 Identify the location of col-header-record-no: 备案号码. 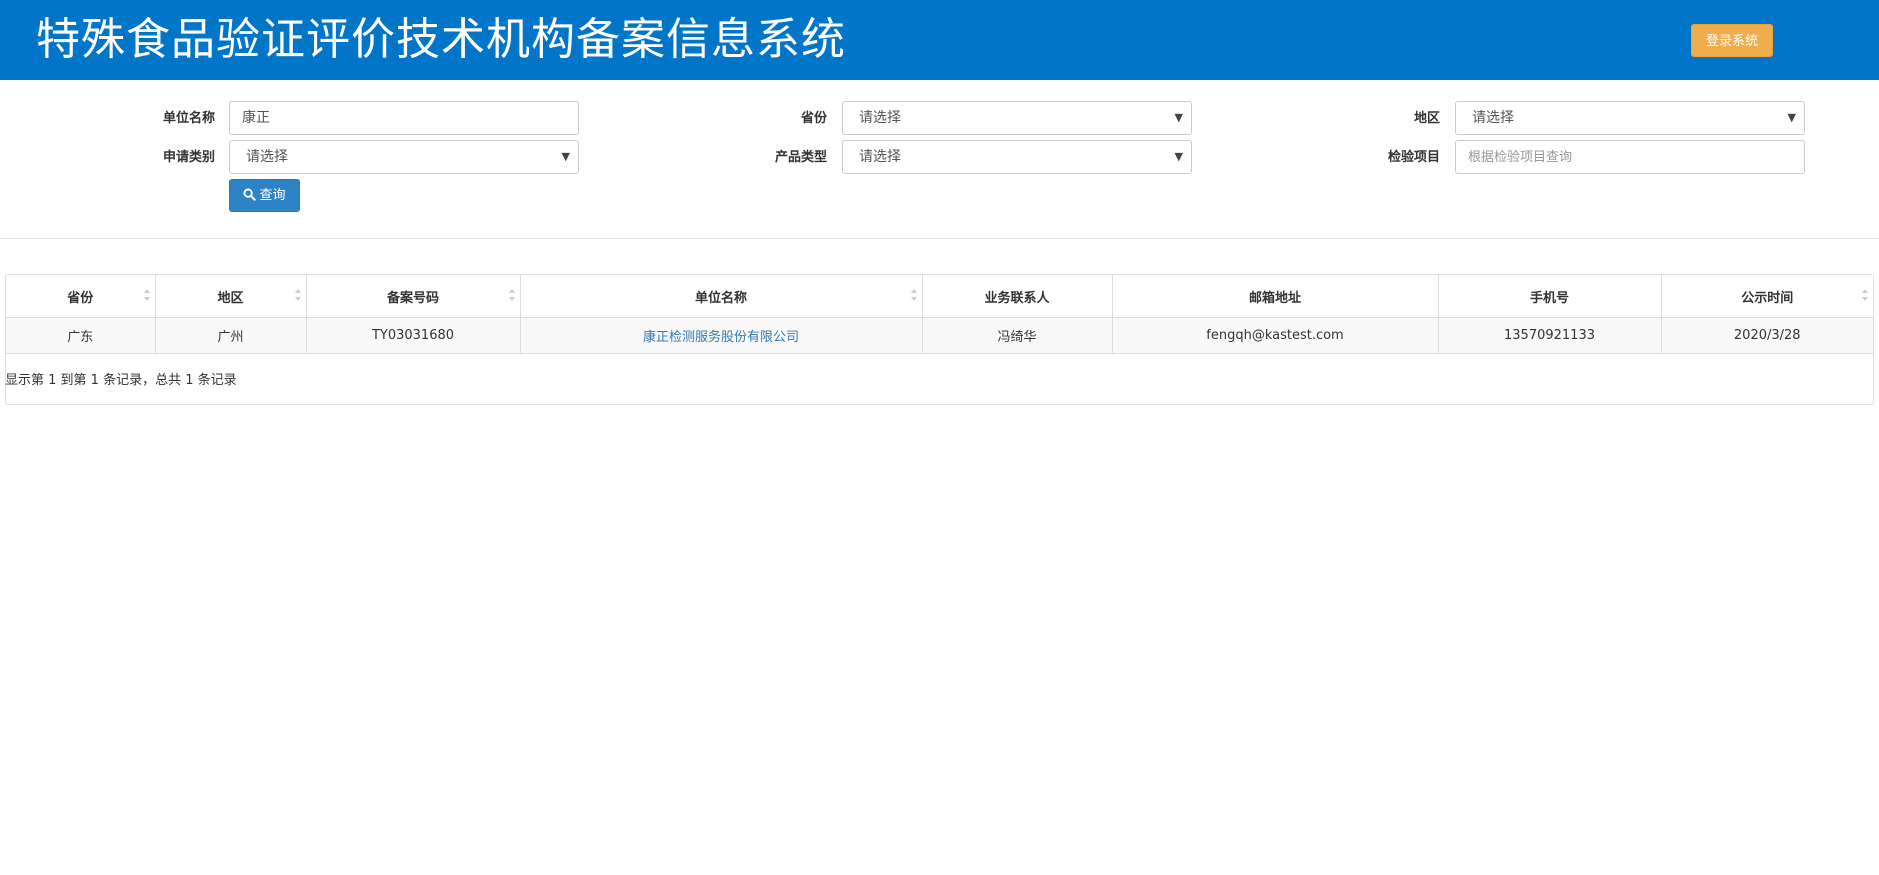
(413, 296).